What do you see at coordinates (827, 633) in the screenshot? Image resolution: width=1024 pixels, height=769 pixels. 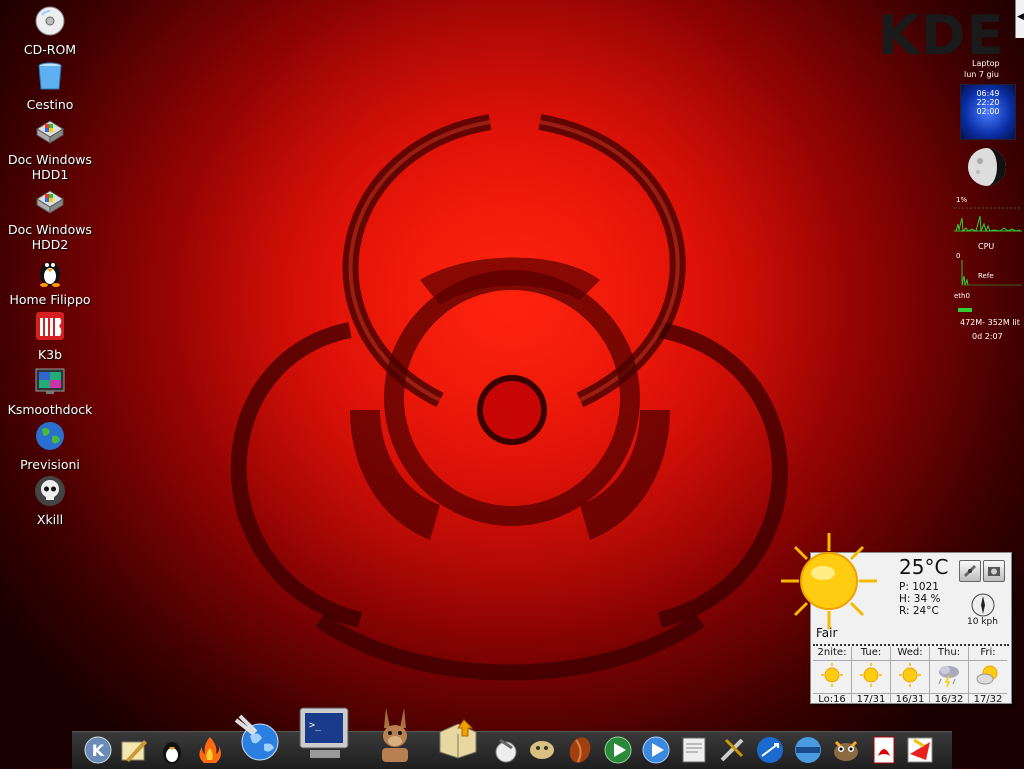 I see `weather-condition: Fair` at bounding box center [827, 633].